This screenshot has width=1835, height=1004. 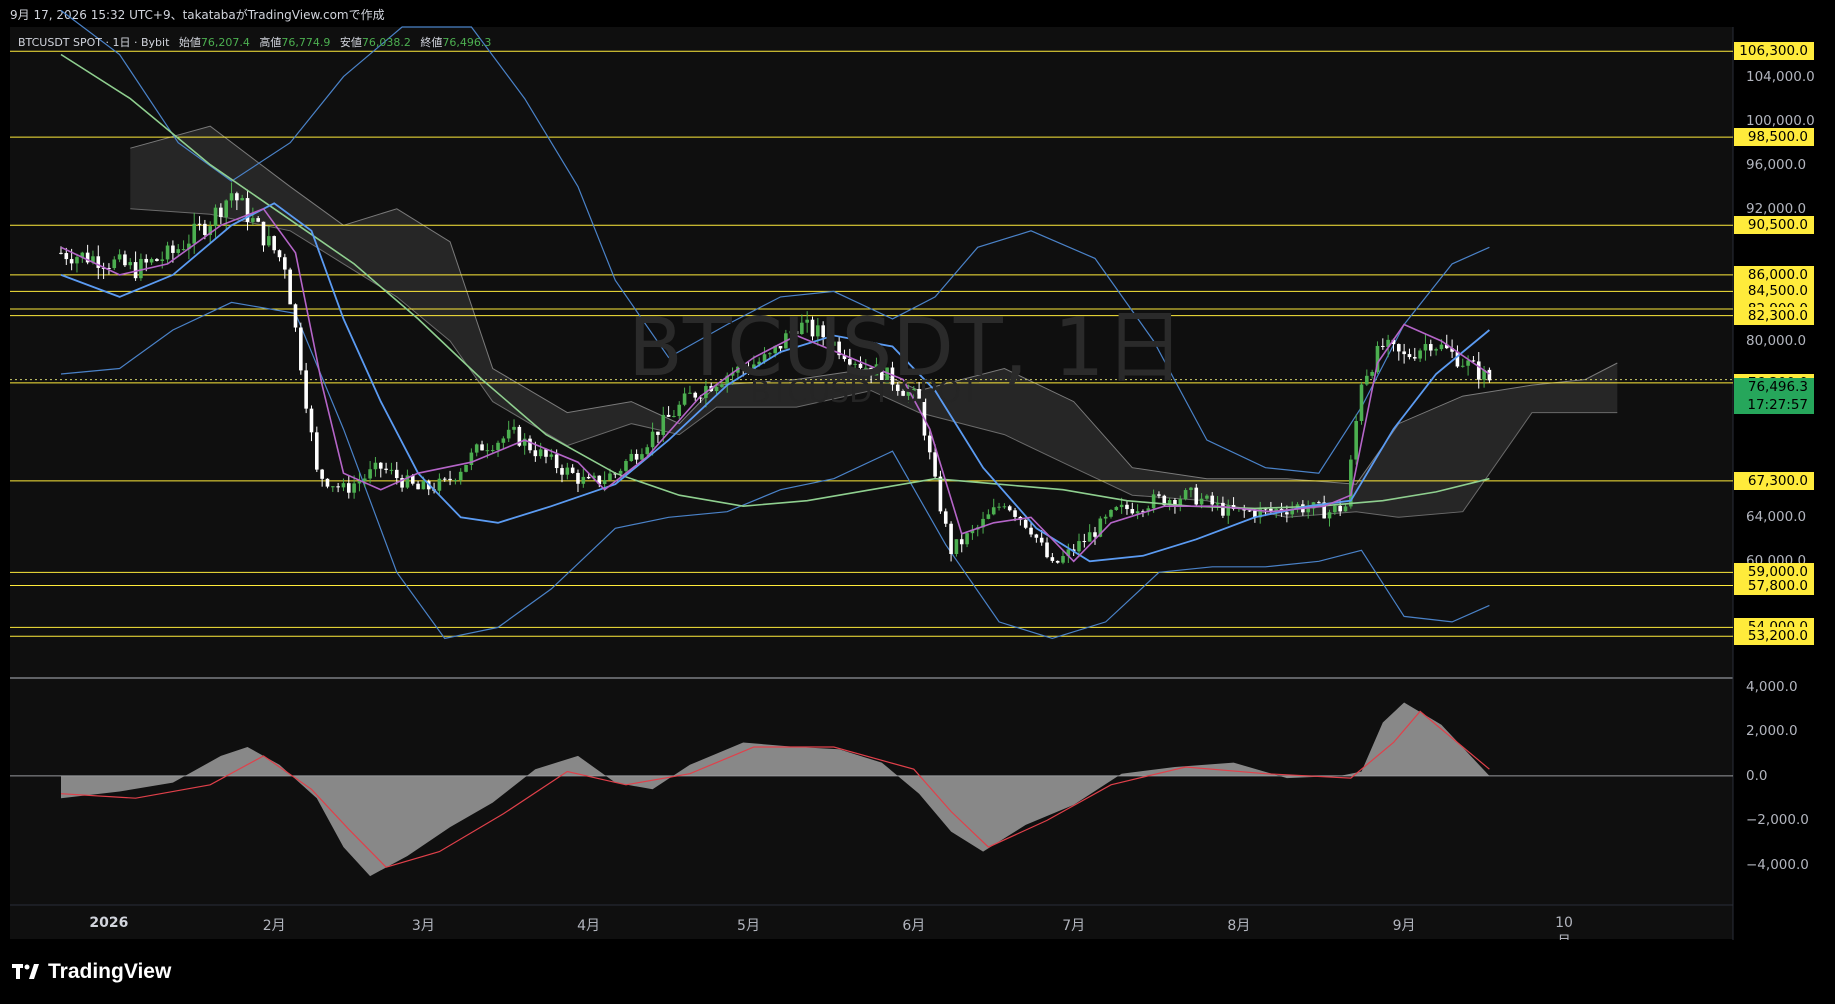 I want to click on tradingview-logo-icon, so click(x=25, y=971).